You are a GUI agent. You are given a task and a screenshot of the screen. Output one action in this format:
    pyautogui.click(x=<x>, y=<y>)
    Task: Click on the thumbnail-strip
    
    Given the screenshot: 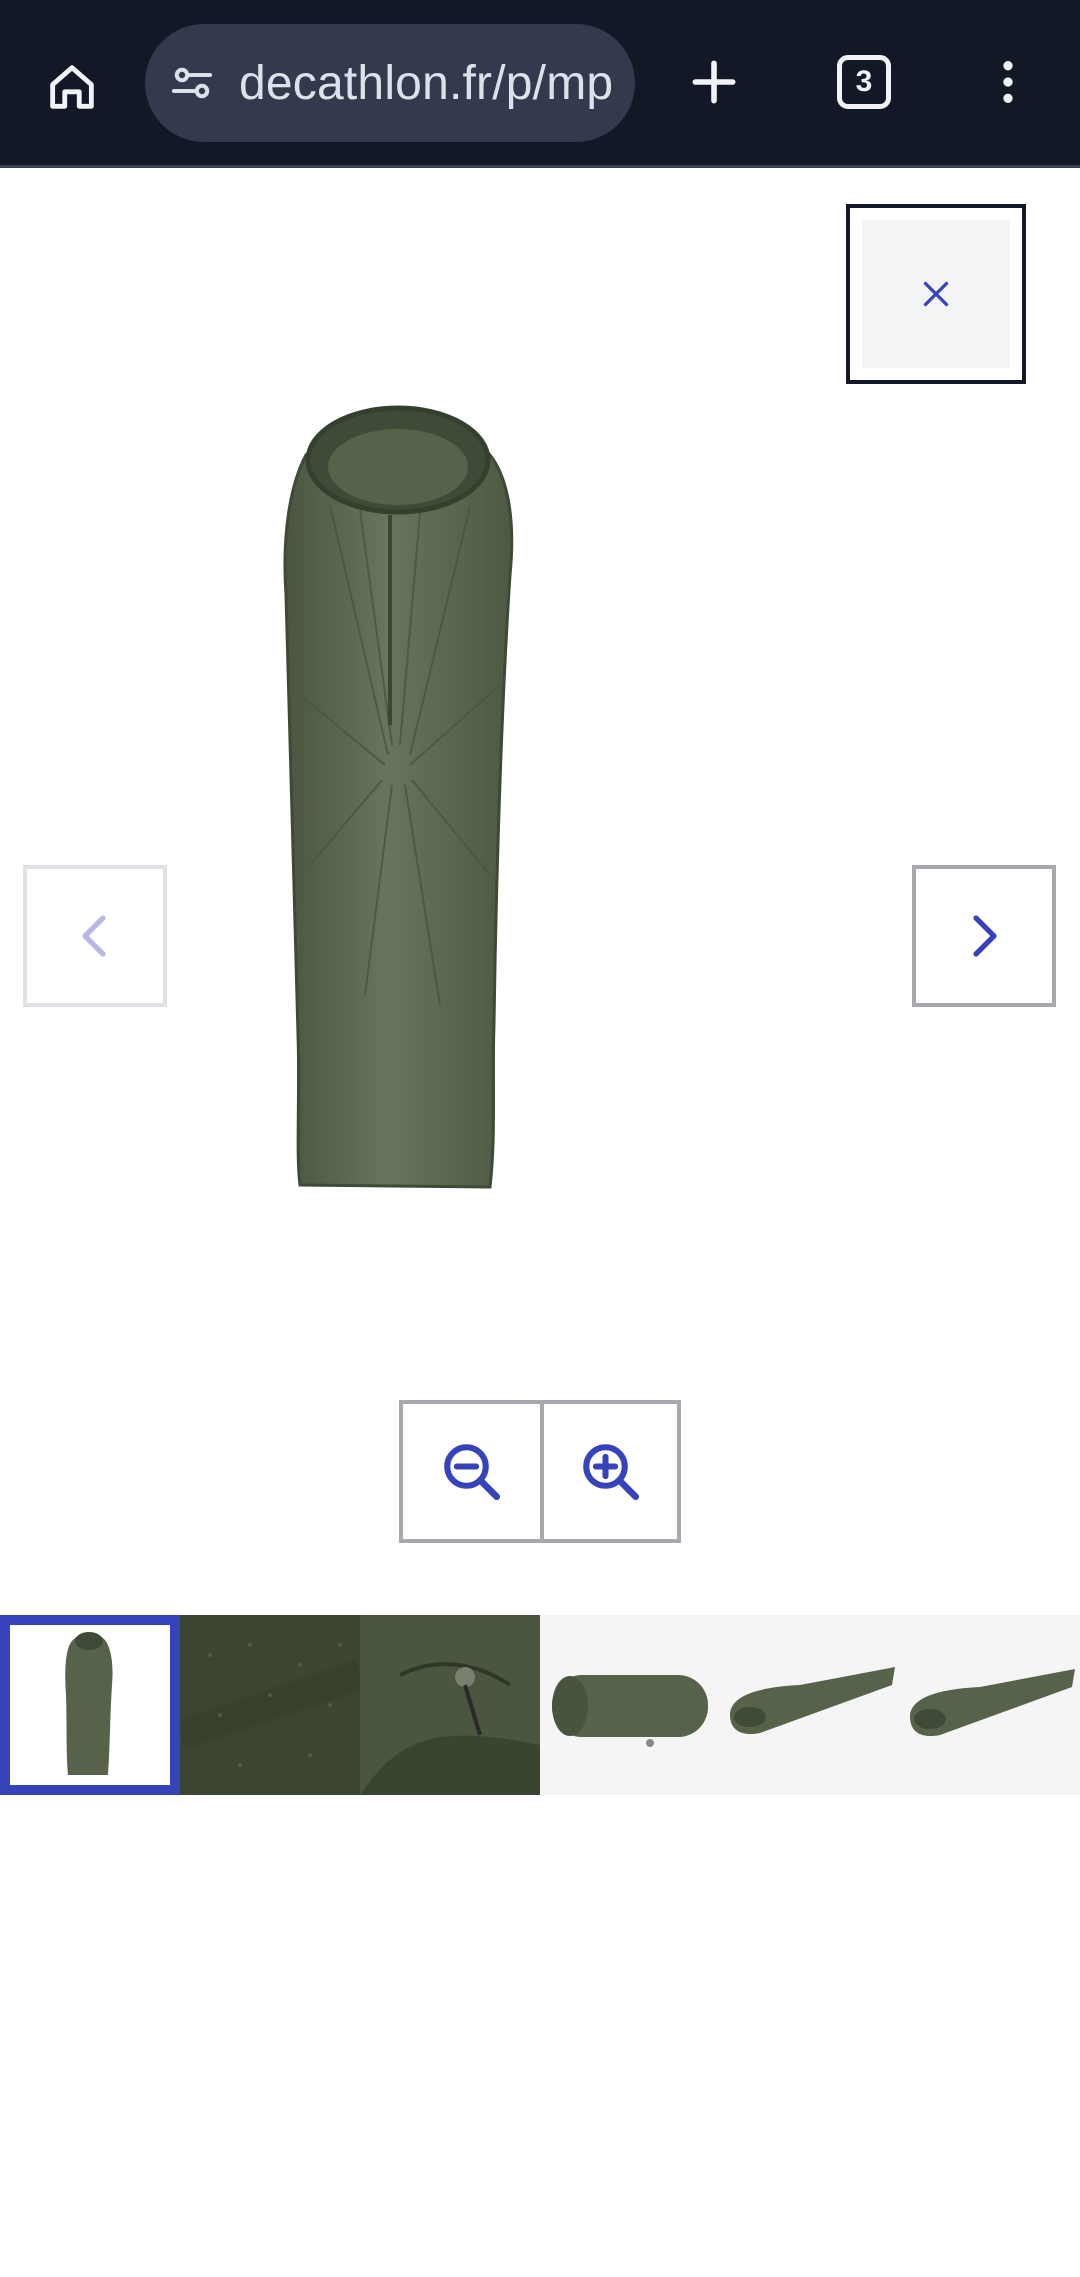 What is the action you would take?
    pyautogui.click(x=540, y=1705)
    